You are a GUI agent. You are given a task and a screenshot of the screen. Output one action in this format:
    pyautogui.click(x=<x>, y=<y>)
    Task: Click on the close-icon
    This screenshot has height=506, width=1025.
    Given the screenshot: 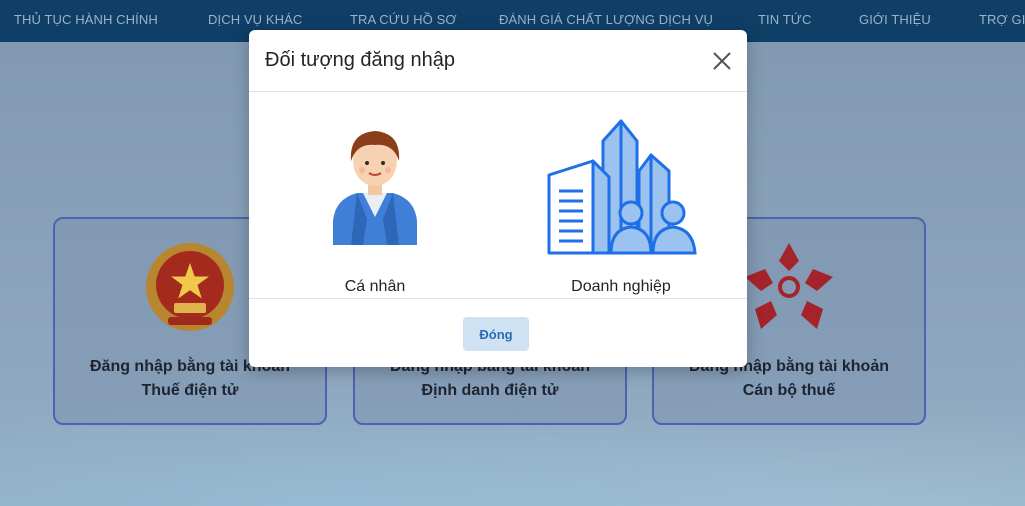 What is the action you would take?
    pyautogui.click(x=722, y=61)
    